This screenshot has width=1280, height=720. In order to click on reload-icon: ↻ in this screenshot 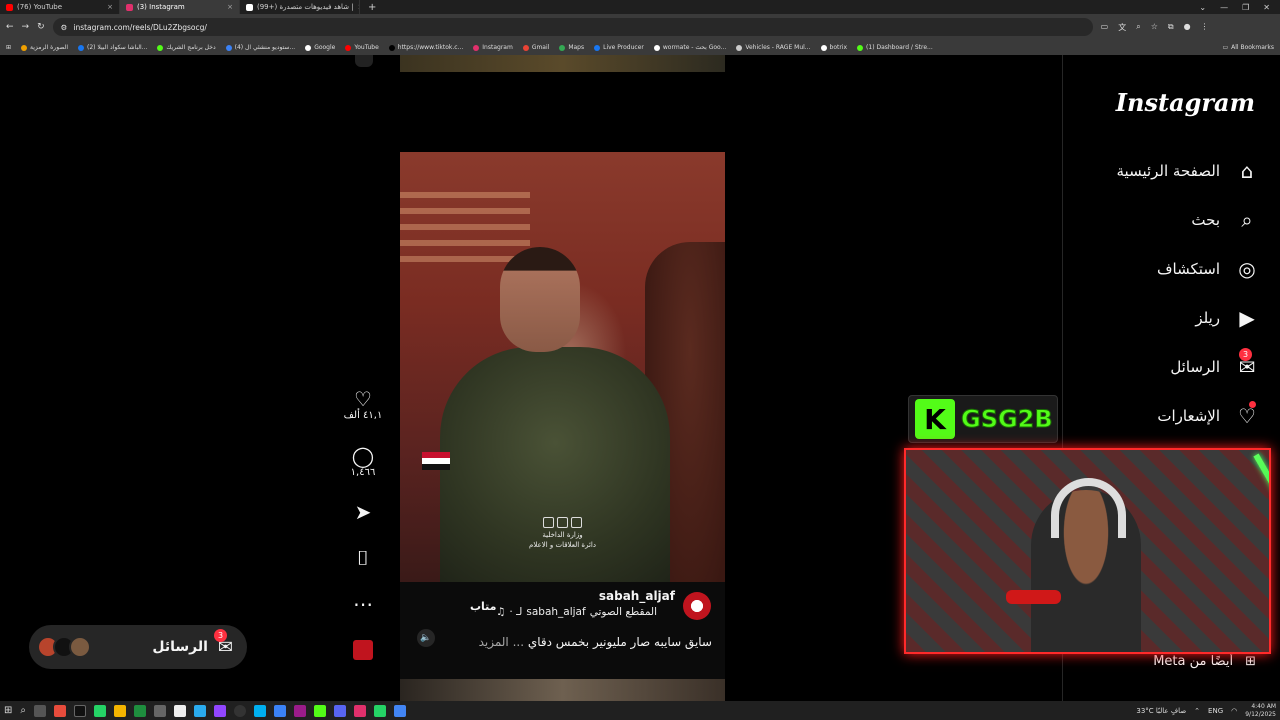, I will do `click(41, 27)`.